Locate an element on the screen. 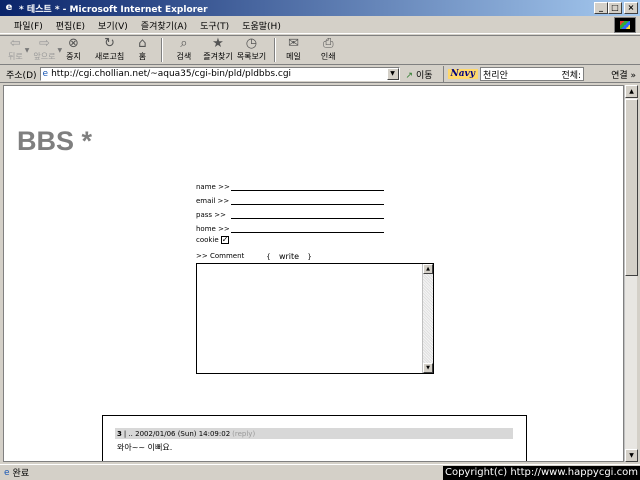 This screenshot has height=480, width=640. navy-search-bar: Navy 천리안 전체: is located at coordinates (513, 74).